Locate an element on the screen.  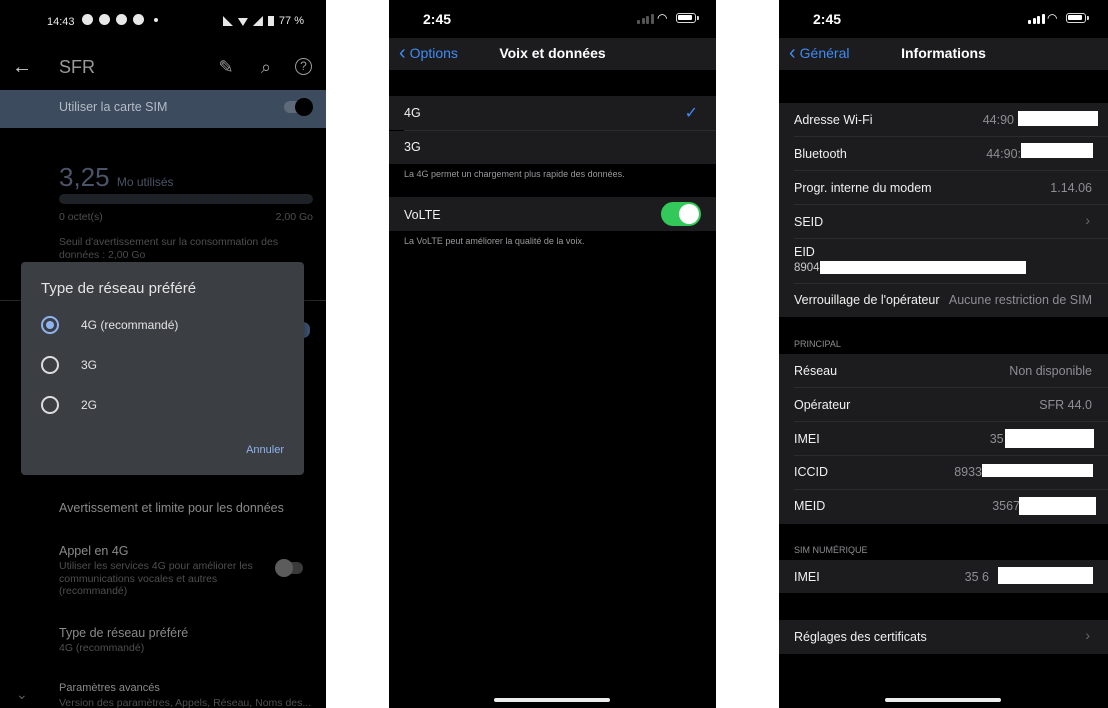
seid-label: SEID is located at coordinates (808, 222).